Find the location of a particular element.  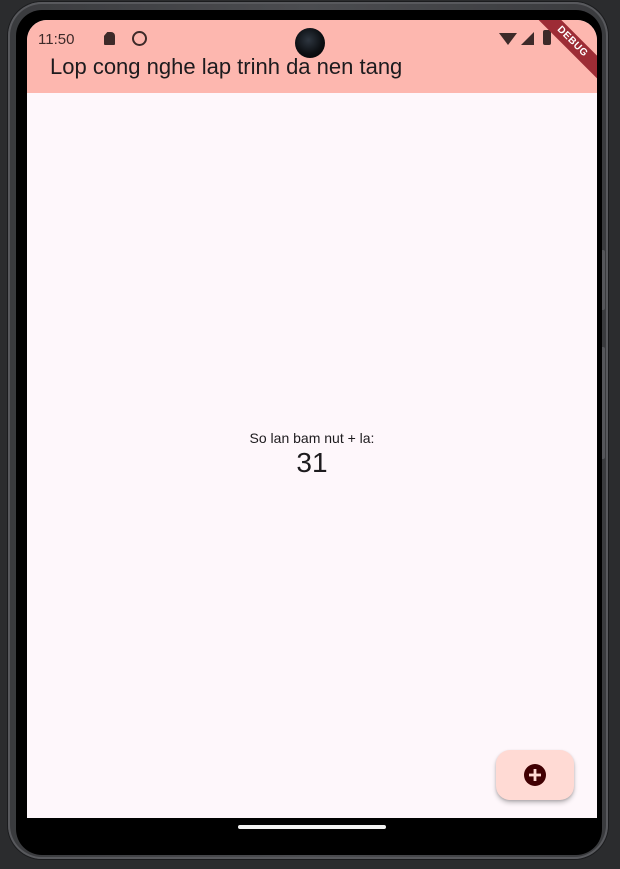

battery-icon is located at coordinates (547, 37).